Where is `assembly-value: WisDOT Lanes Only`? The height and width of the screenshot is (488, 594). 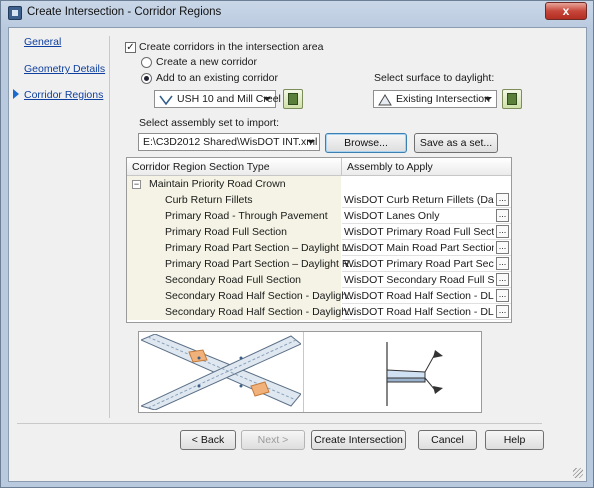
assembly-value: WisDOT Lanes Only is located at coordinates (392, 216).